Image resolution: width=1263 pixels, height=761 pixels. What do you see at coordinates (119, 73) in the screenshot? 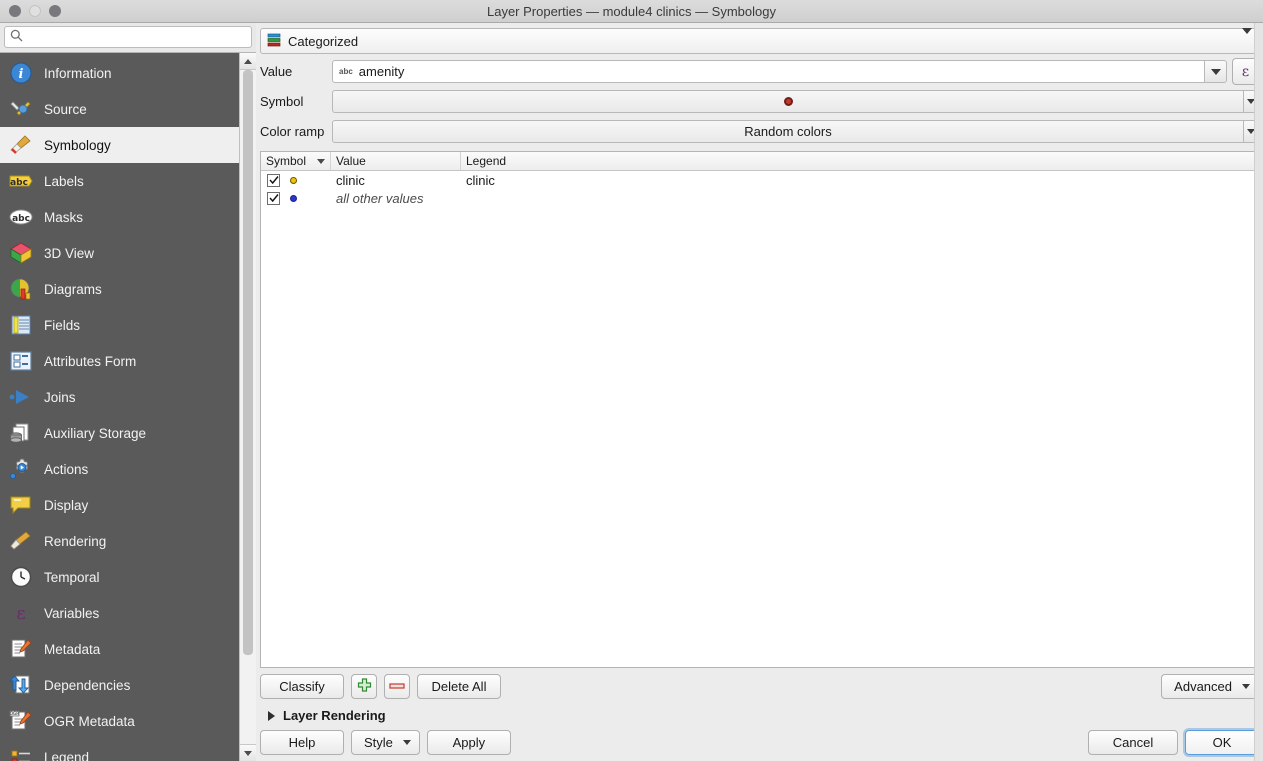
I see `sidebar-item-information: i Information` at bounding box center [119, 73].